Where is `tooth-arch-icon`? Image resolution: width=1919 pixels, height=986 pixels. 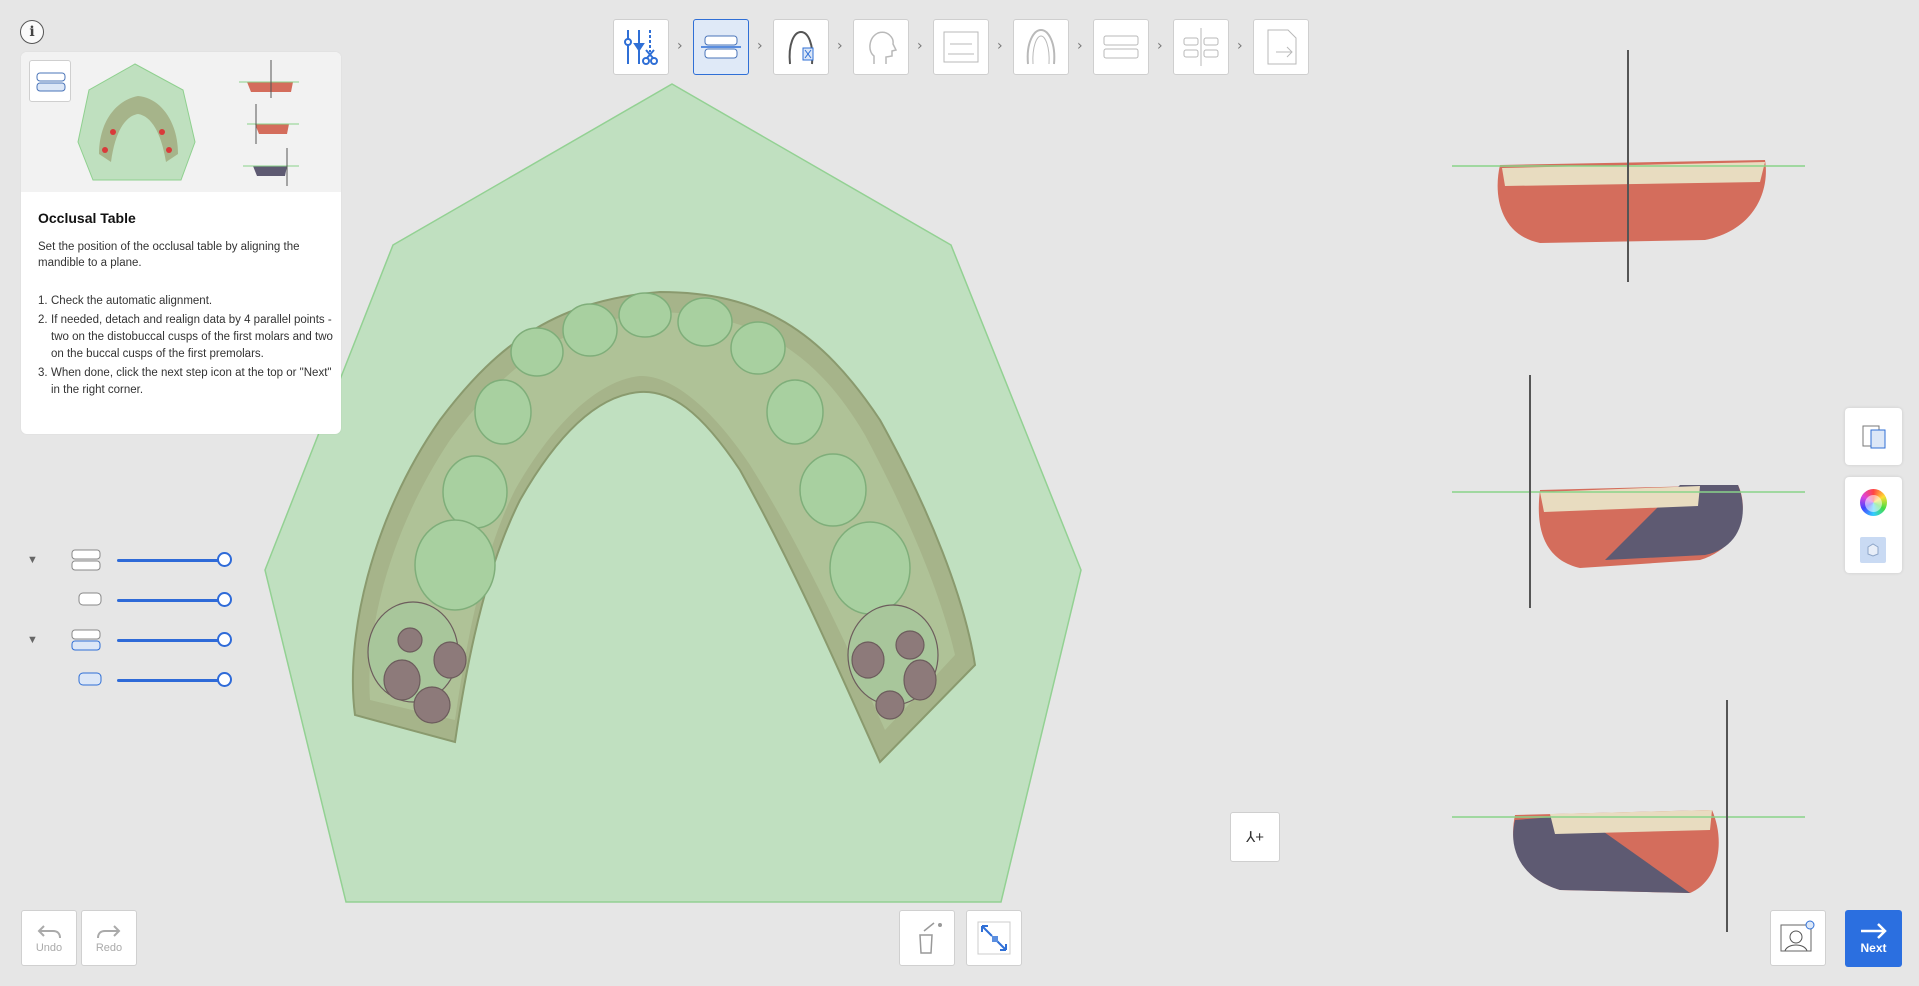 tooth-arch-icon is located at coordinates (801, 47).